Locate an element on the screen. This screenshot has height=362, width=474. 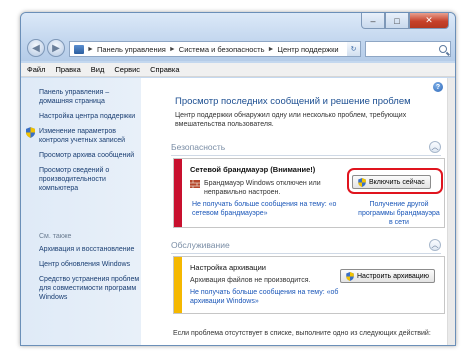
refresh-button: ↻ is located at coordinates (354, 49).